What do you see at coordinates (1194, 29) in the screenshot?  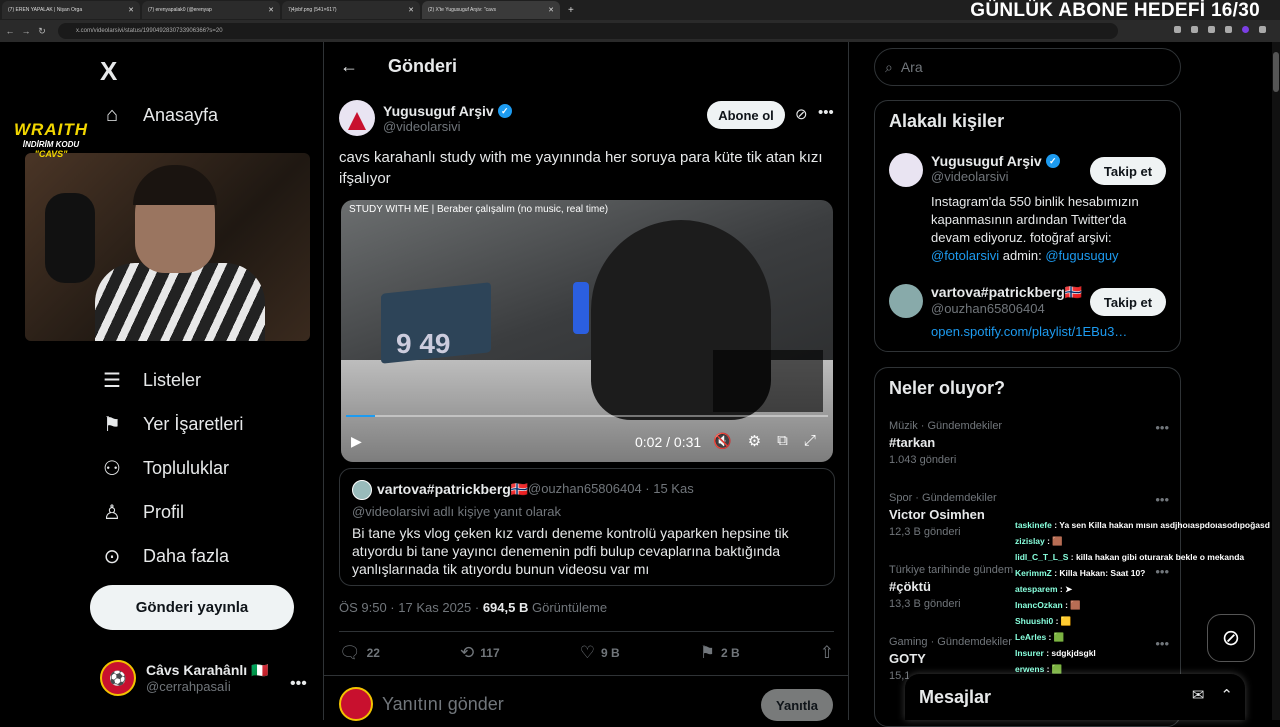 I see `cast-icon` at bounding box center [1194, 29].